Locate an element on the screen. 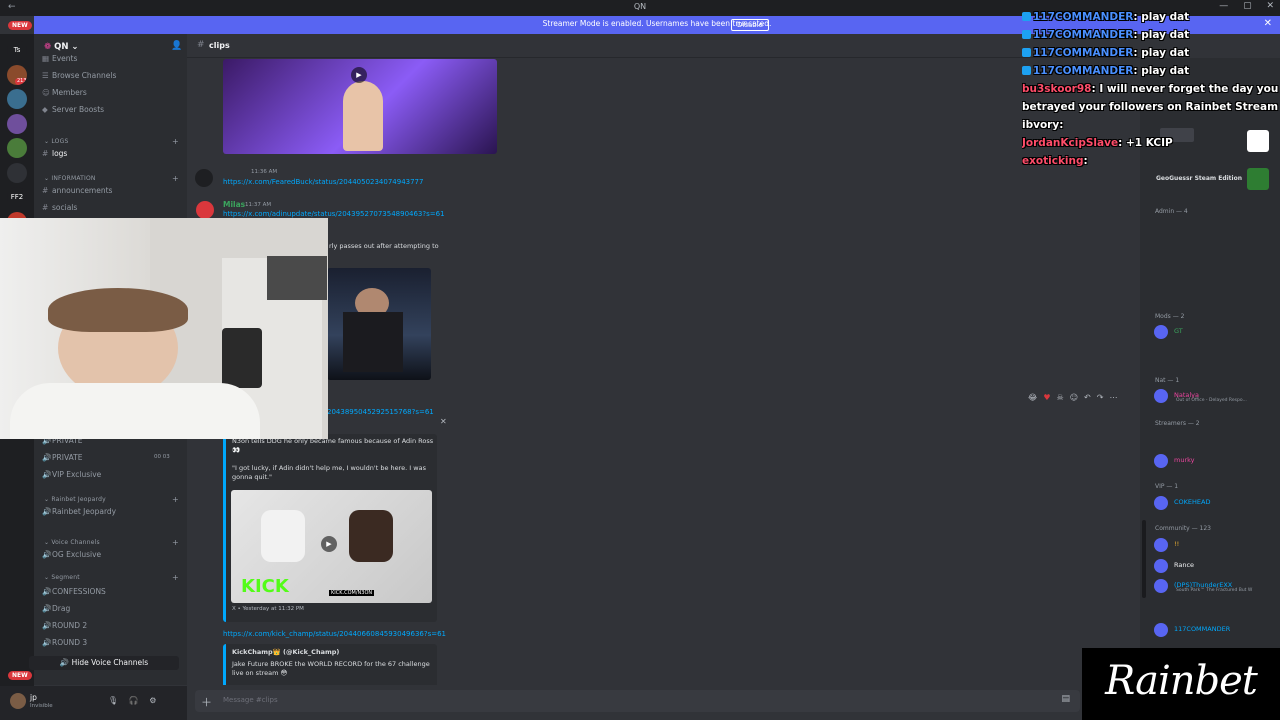 This screenshot has width=1280, height=720. channel-label: logs is located at coordinates (60, 153).